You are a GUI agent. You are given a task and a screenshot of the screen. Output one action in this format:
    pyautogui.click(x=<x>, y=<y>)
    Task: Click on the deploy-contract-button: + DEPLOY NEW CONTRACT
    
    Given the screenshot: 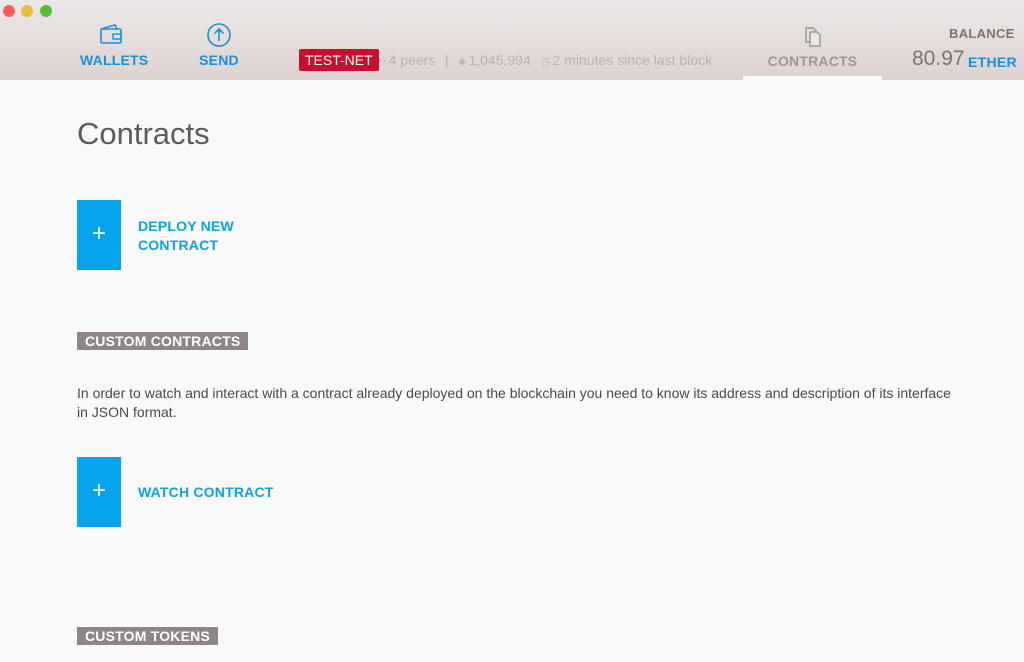 What is the action you would take?
    pyautogui.click(x=177, y=235)
    